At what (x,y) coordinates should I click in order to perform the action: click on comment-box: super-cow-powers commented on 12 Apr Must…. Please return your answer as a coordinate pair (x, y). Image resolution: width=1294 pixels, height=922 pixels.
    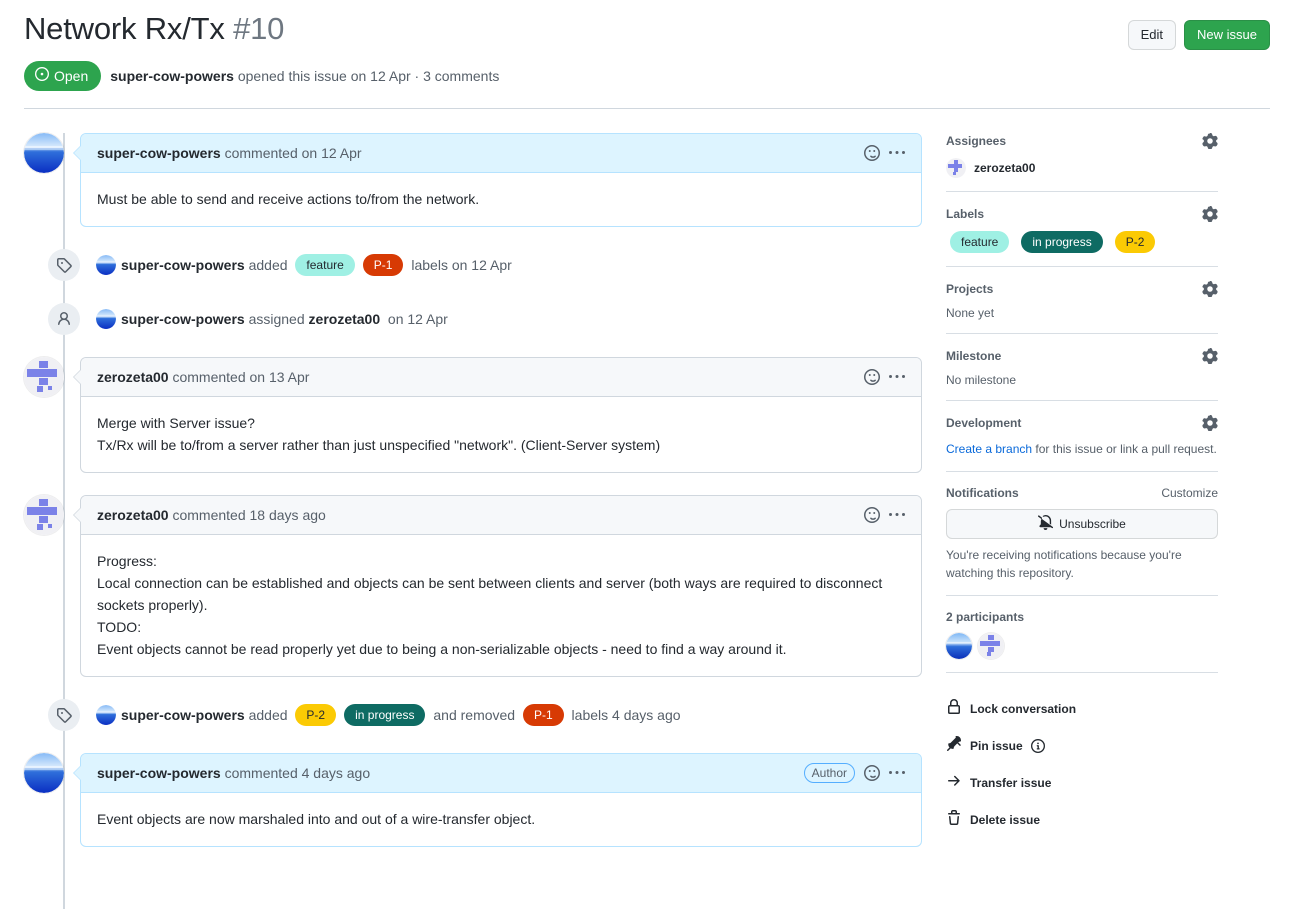
    Looking at the image, I should click on (497, 180).